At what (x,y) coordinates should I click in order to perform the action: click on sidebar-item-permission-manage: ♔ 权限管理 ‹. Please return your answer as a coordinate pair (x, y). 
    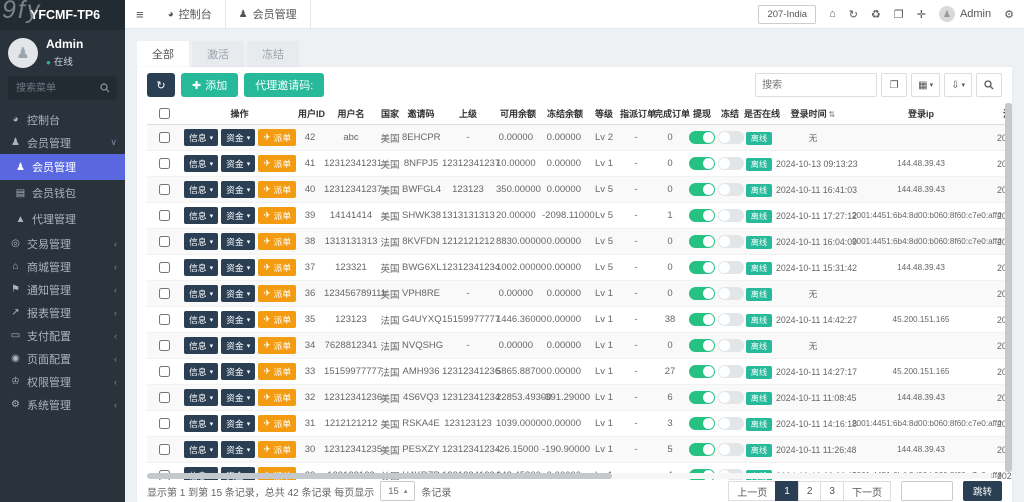
    Looking at the image, I should click on (62, 381).